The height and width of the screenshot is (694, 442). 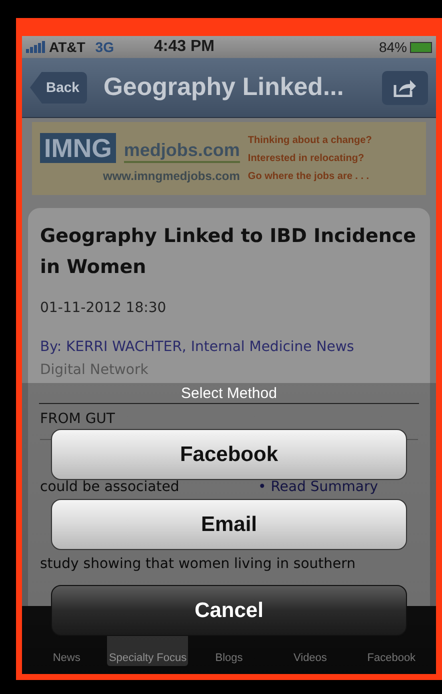 What do you see at coordinates (182, 150) in the screenshot?
I see `ad-brand: medjobs.com` at bounding box center [182, 150].